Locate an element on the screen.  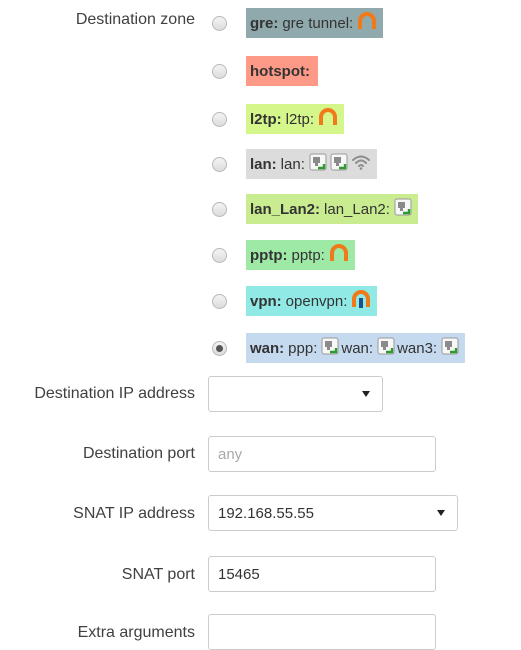
destination-port-input: any is located at coordinates (322, 454).